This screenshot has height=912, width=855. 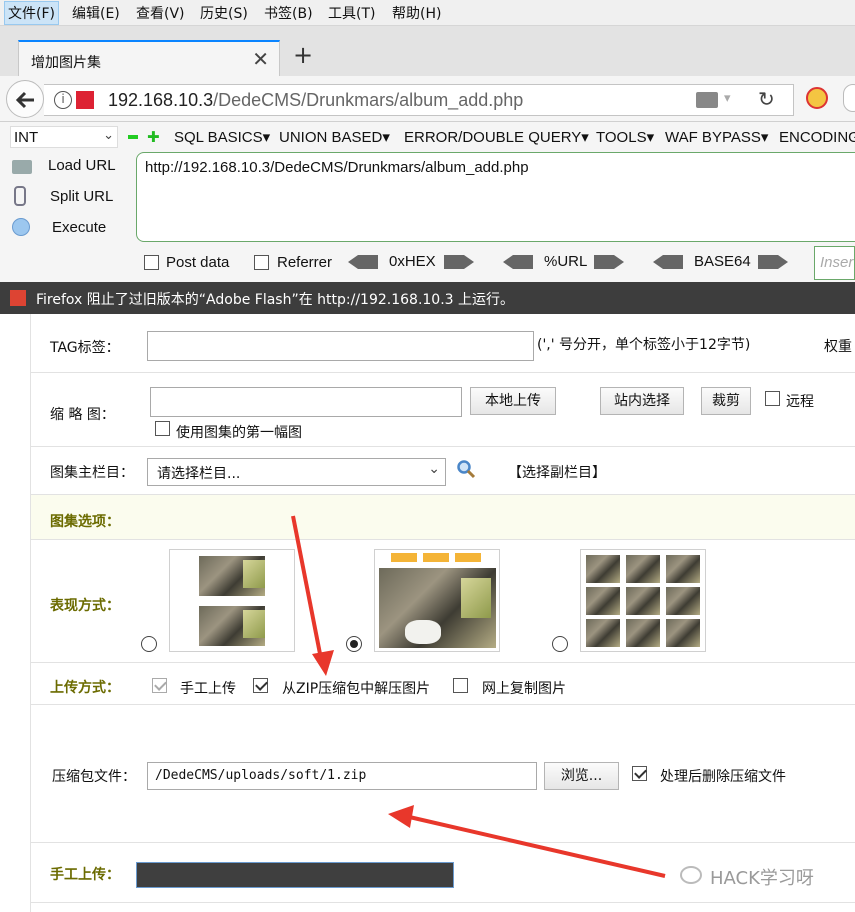 What do you see at coordinates (459, 262) in the screenshot?
I see `hex-encode-arrow-icon` at bounding box center [459, 262].